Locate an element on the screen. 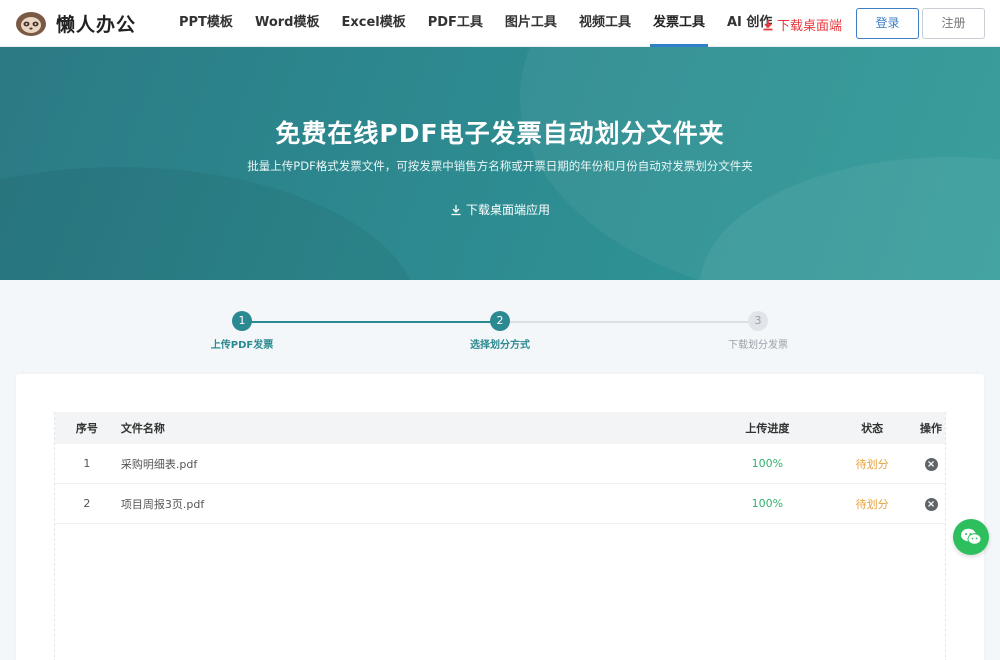 Image resolution: width=1000 pixels, height=660 pixels. login-button: 登录 is located at coordinates (887, 23).